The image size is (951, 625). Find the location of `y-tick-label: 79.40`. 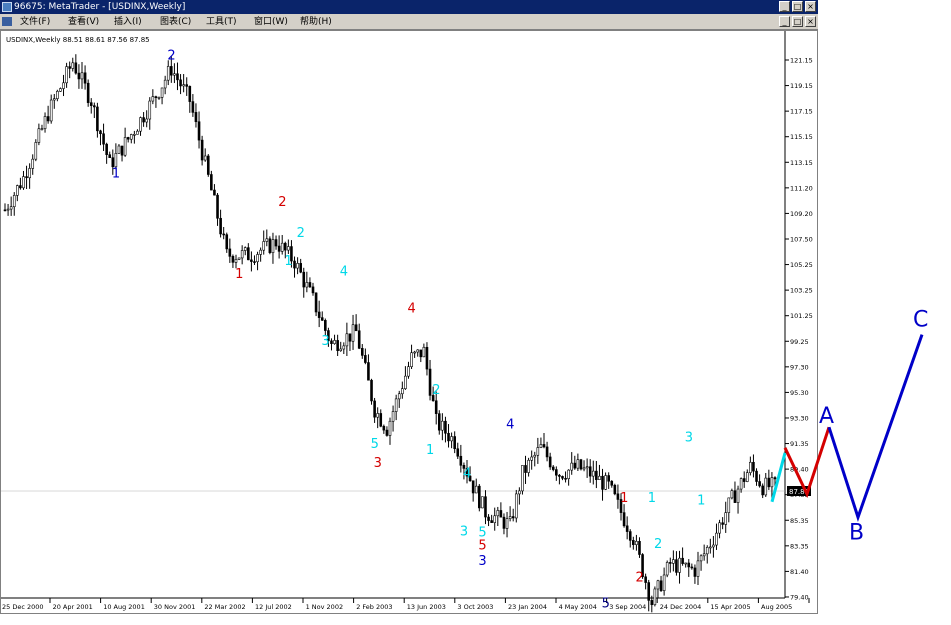

y-tick-label: 79.40 is located at coordinates (799, 597).